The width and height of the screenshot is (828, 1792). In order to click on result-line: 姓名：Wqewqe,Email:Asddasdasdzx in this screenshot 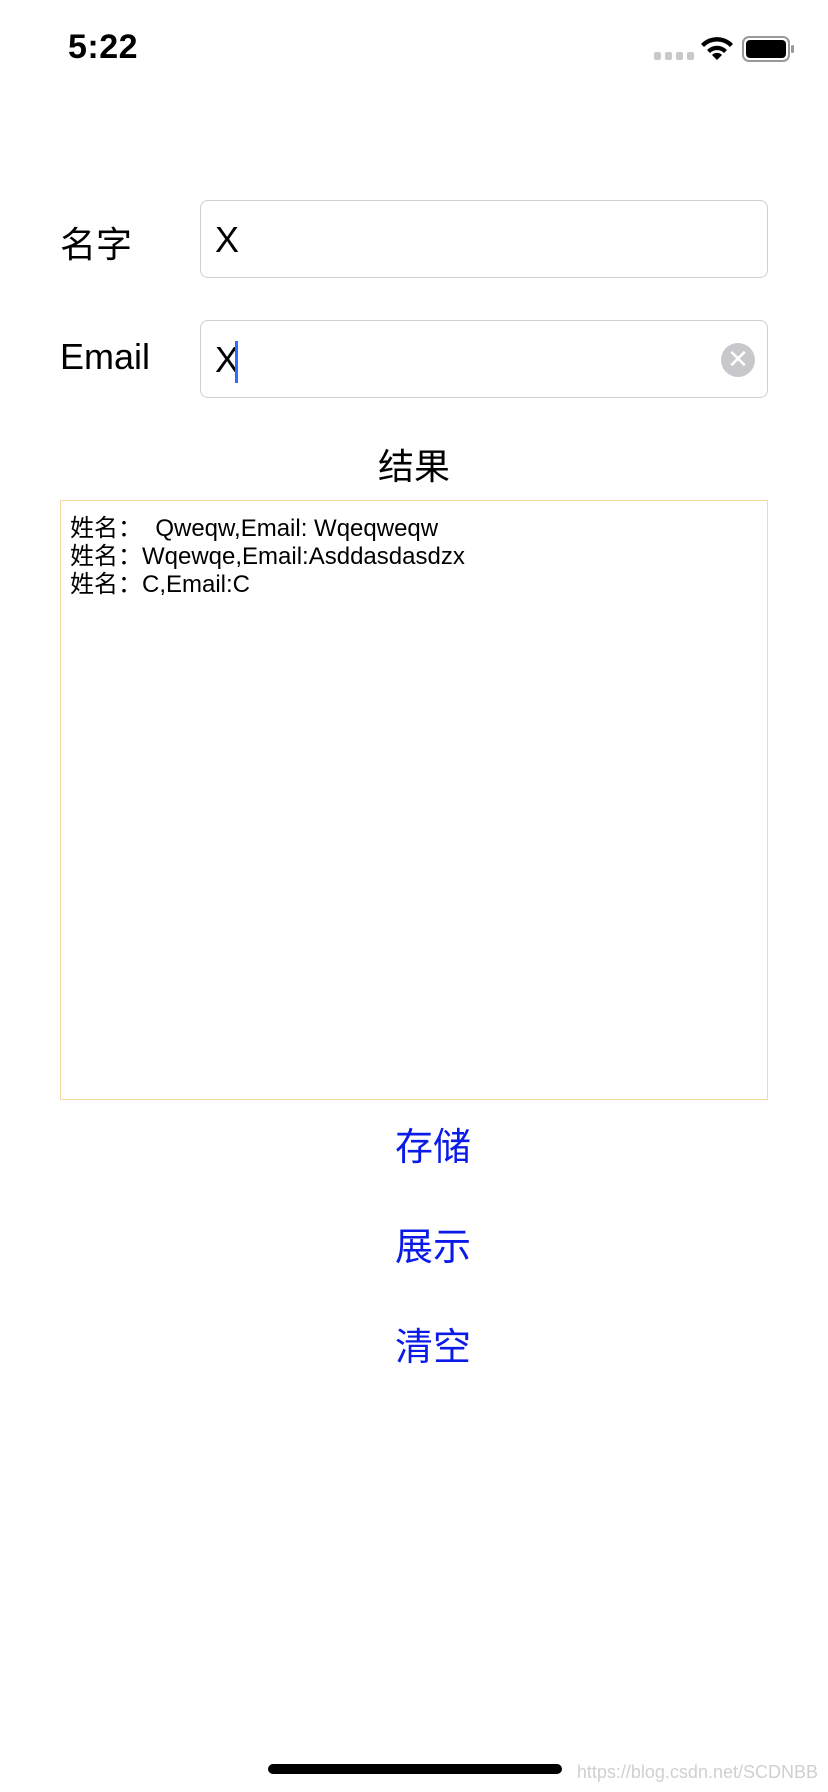, I will do `click(267, 556)`.